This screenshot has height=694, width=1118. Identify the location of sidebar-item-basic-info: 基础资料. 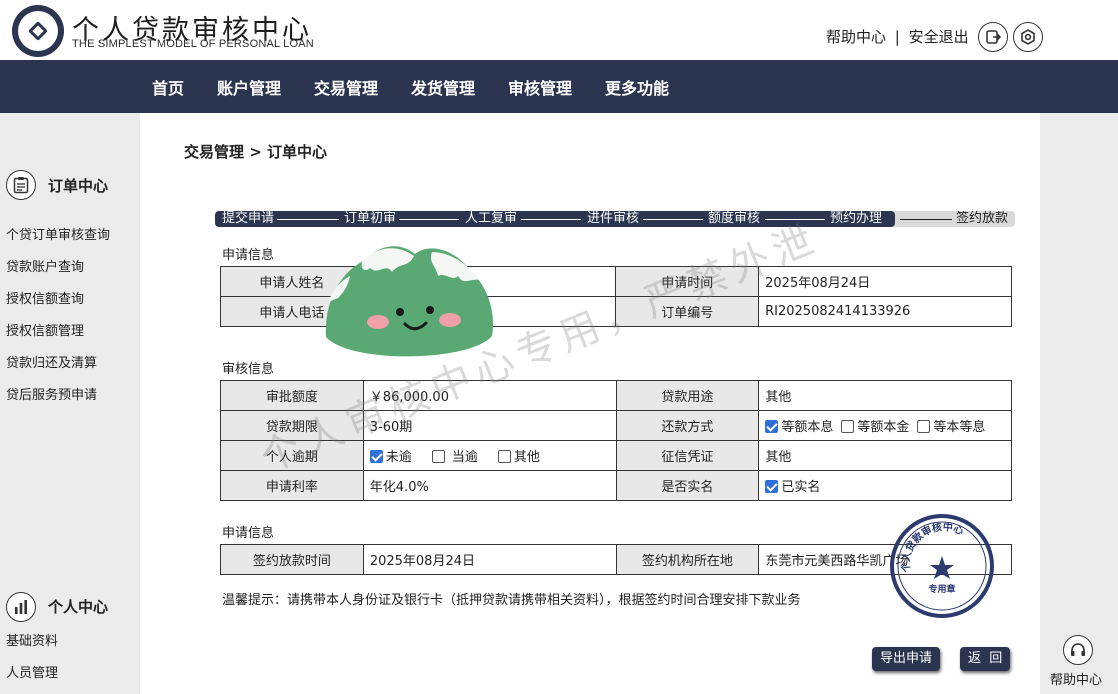
(32, 639).